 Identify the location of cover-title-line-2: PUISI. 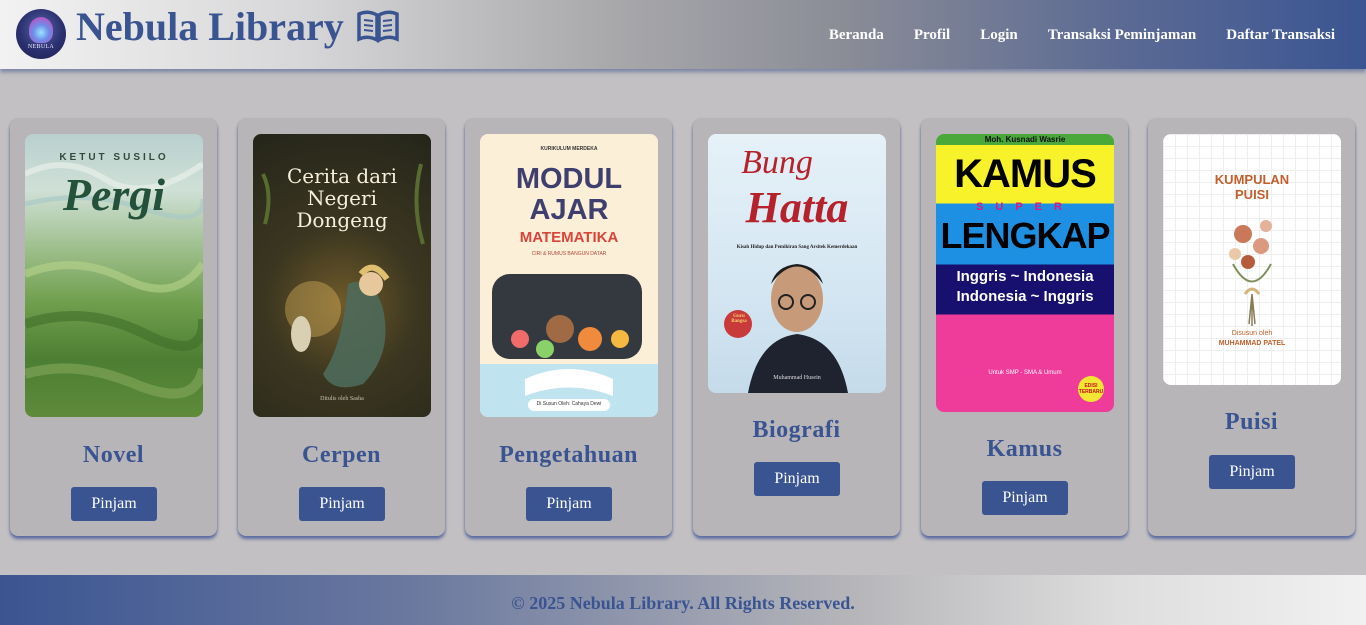
(1252, 194).